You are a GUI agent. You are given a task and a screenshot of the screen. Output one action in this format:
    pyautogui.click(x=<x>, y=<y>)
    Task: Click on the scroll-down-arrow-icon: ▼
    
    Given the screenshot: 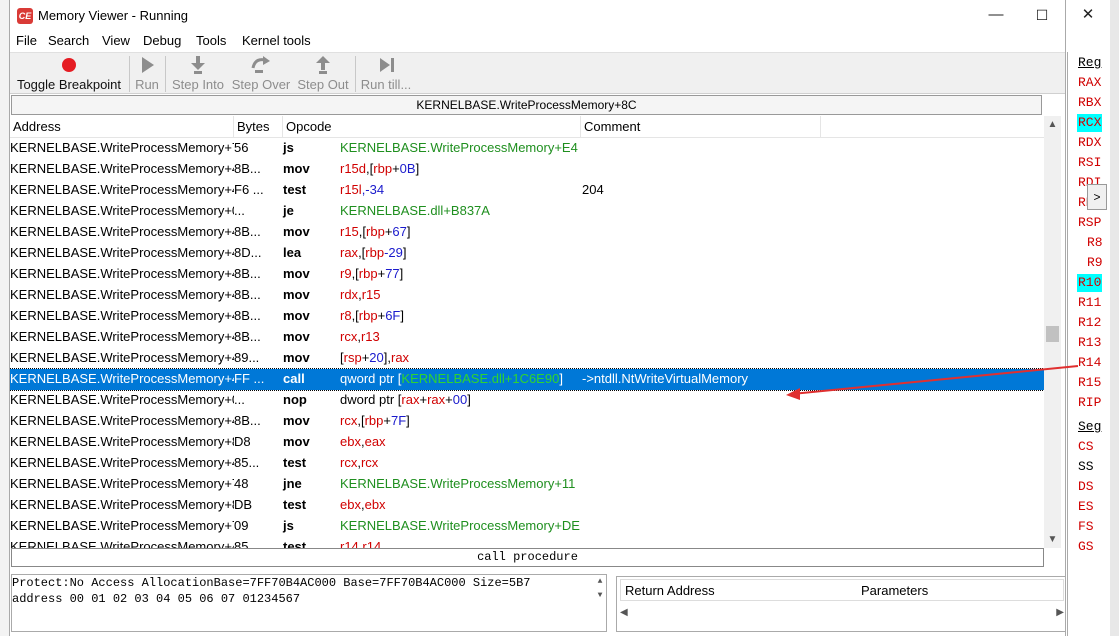 What is the action you would take?
    pyautogui.click(x=1052, y=539)
    